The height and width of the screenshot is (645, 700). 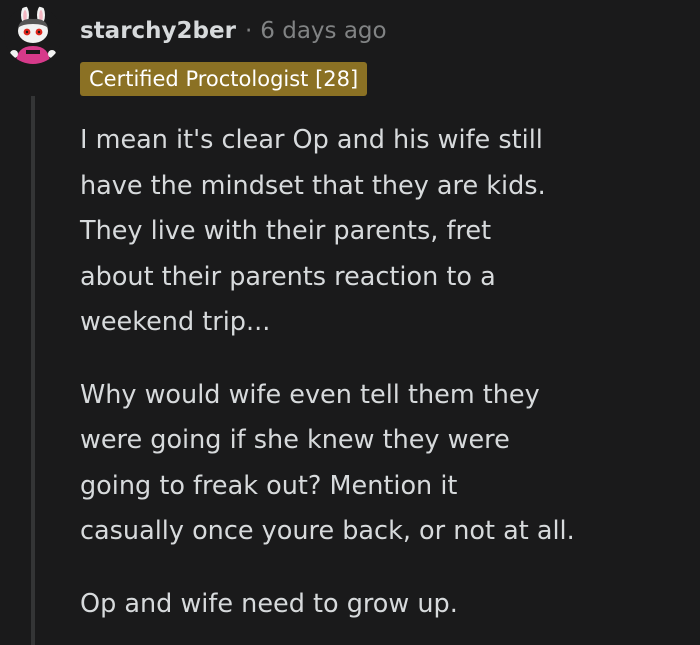 I want to click on text-line: about their parents reaction to a, so click(x=288, y=276).